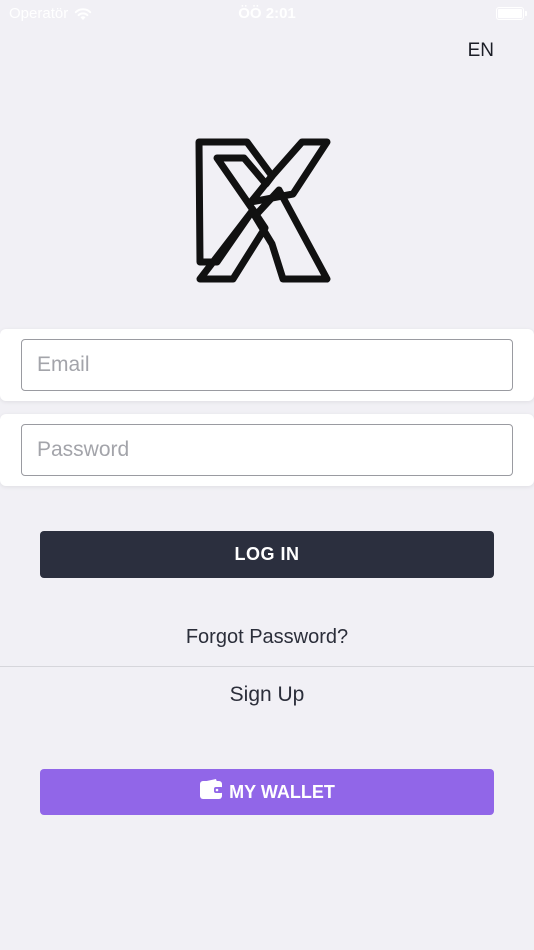  I want to click on battery-icon, so click(511, 13).